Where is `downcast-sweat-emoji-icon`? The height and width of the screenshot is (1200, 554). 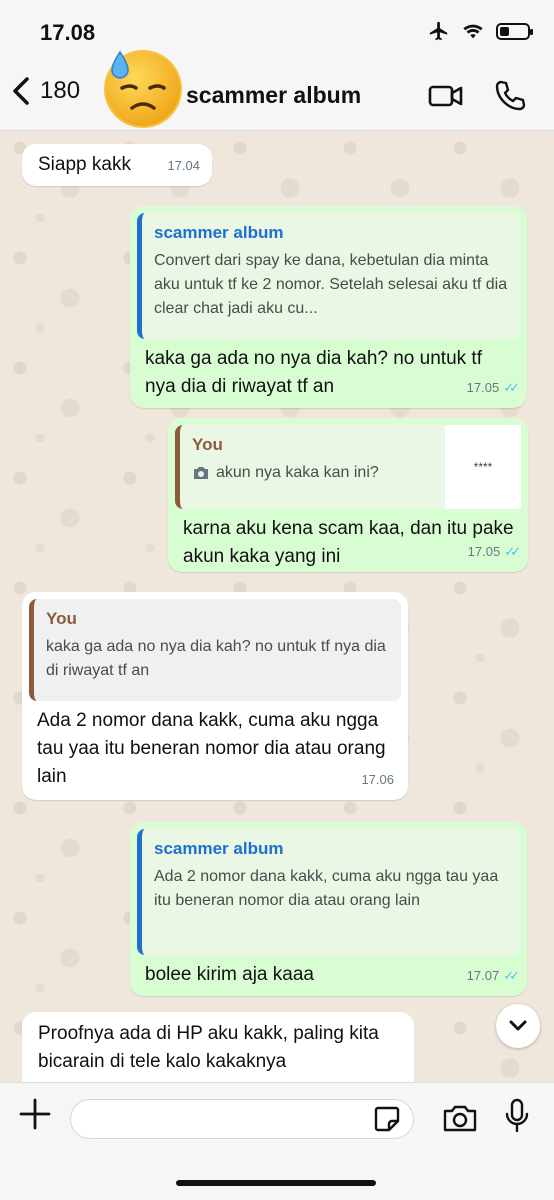
downcast-sweat-emoji-icon is located at coordinates (143, 88).